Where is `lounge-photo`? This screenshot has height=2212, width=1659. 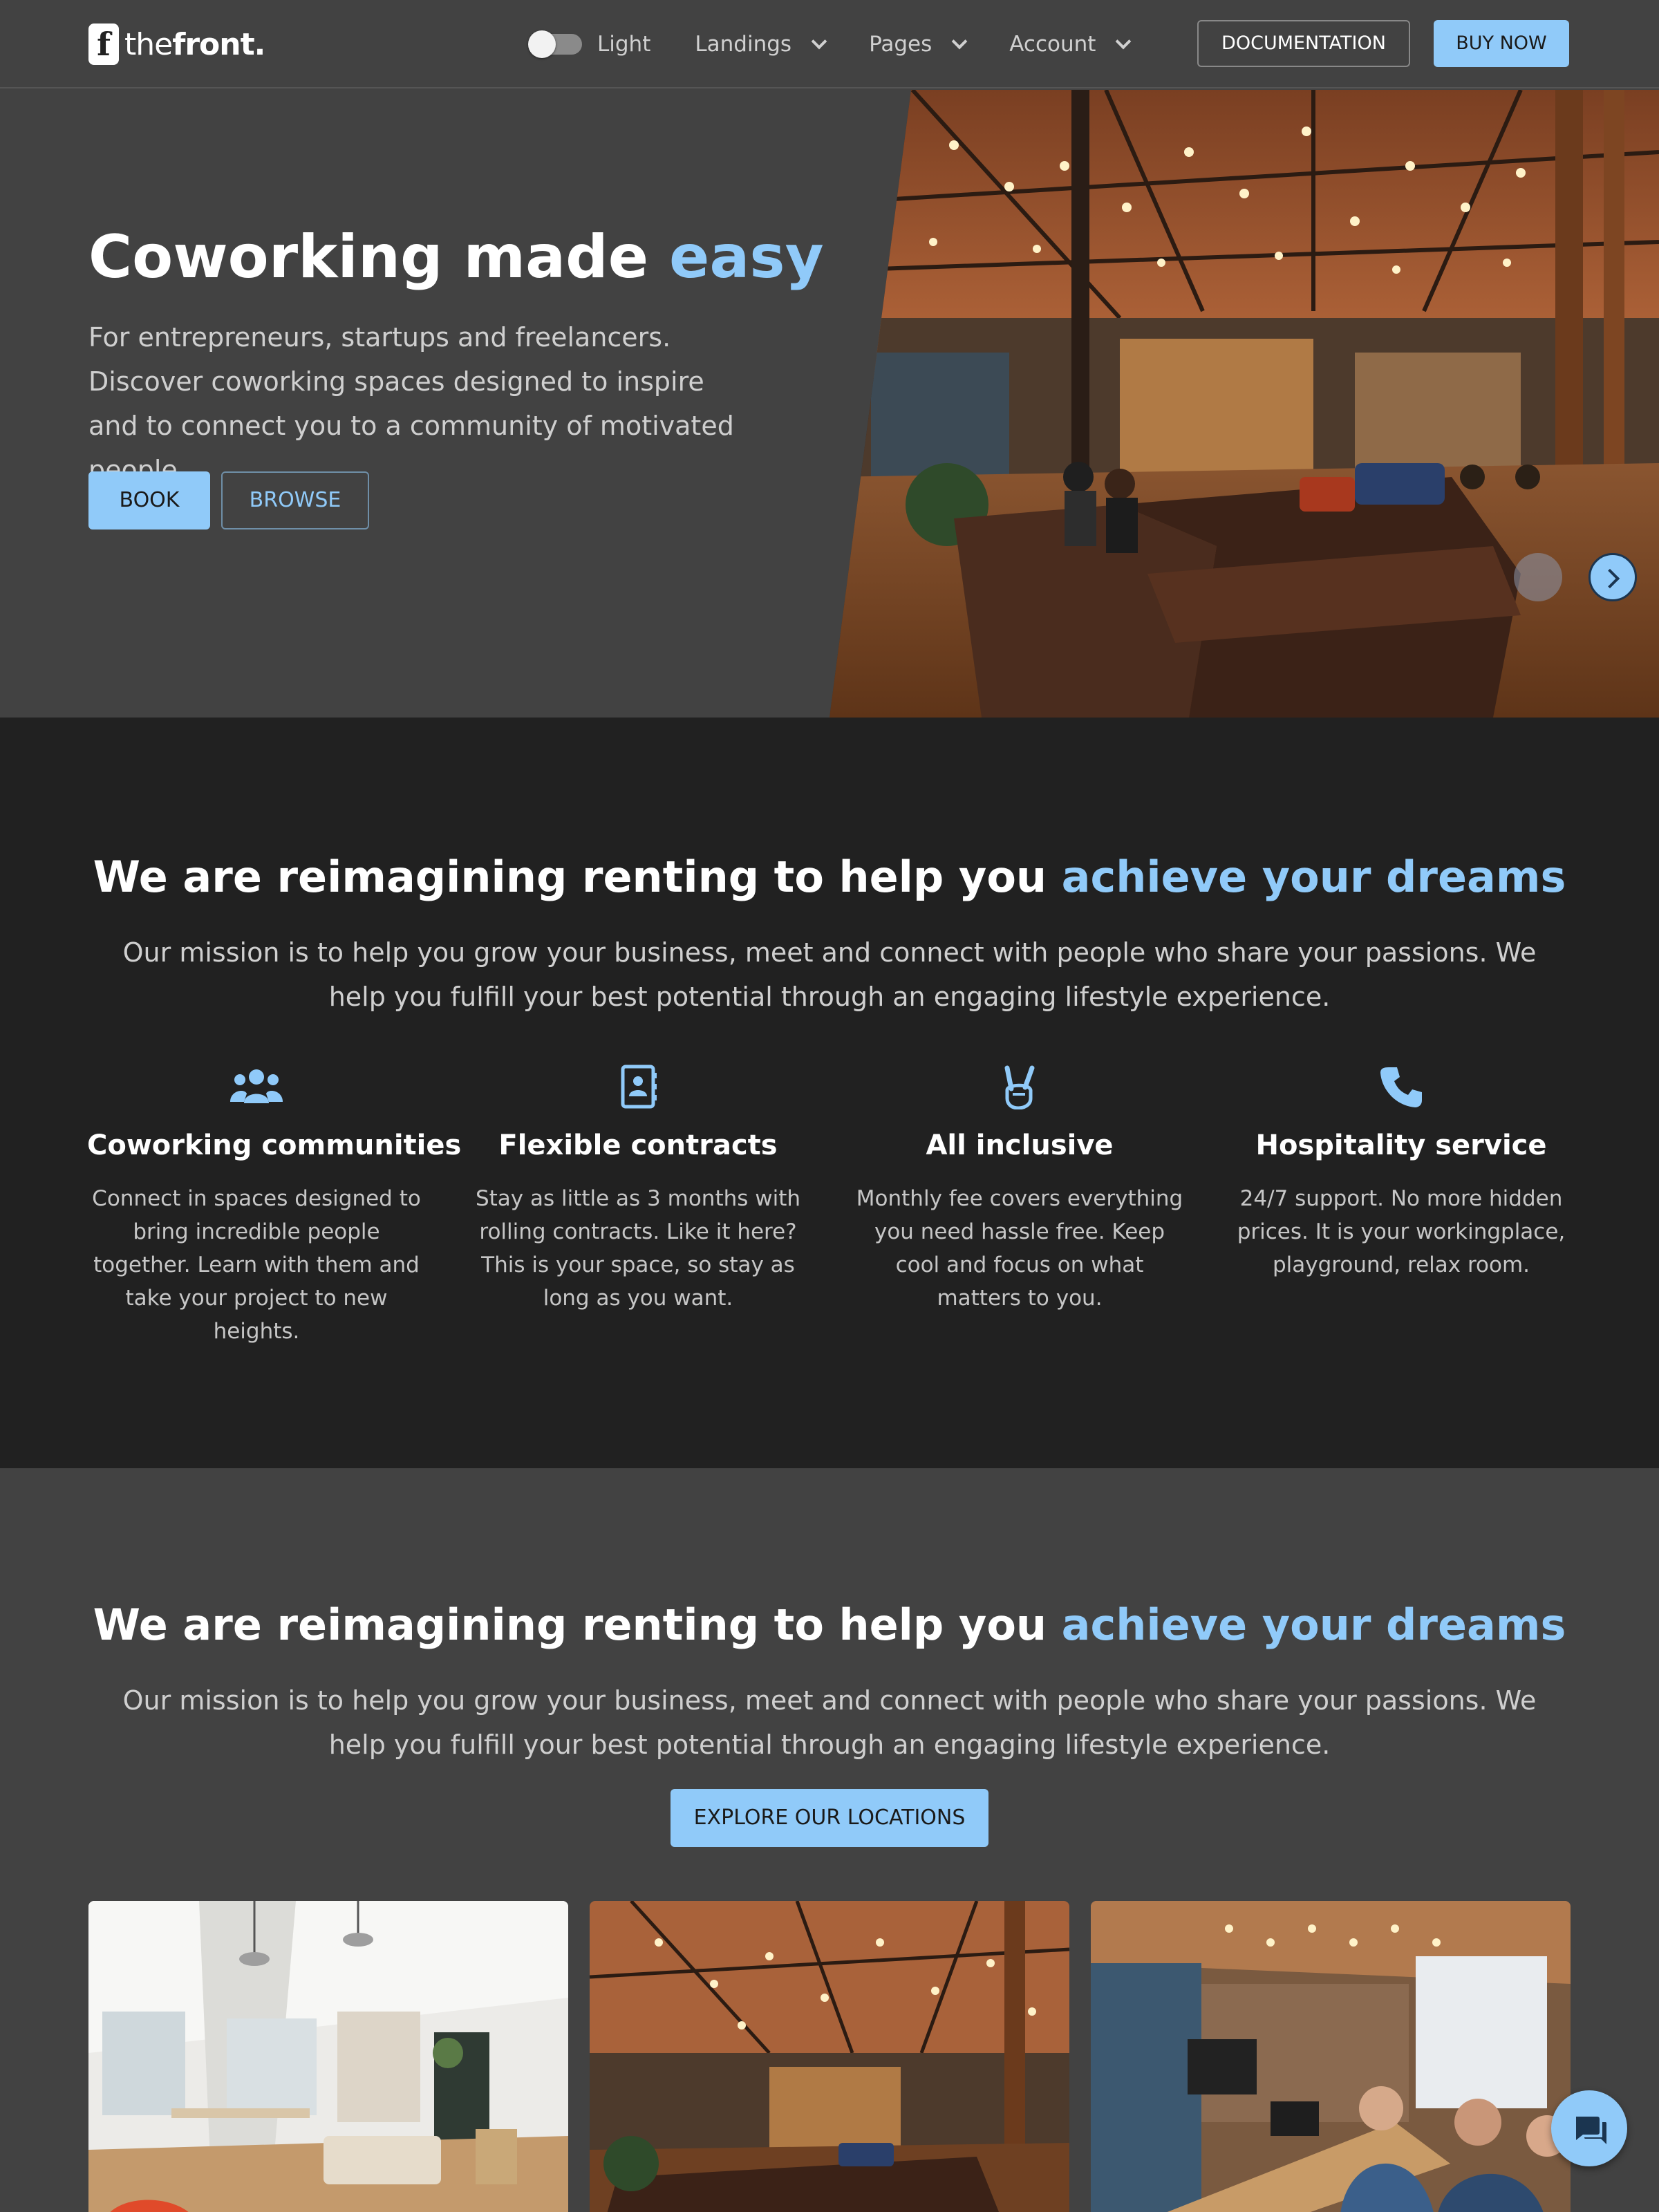 lounge-photo is located at coordinates (829, 2056).